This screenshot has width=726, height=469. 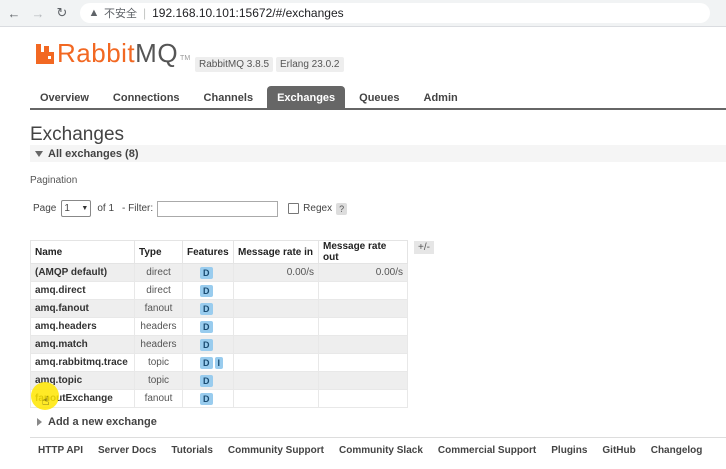 I want to click on warning-icon: ▲, so click(x=94, y=13).